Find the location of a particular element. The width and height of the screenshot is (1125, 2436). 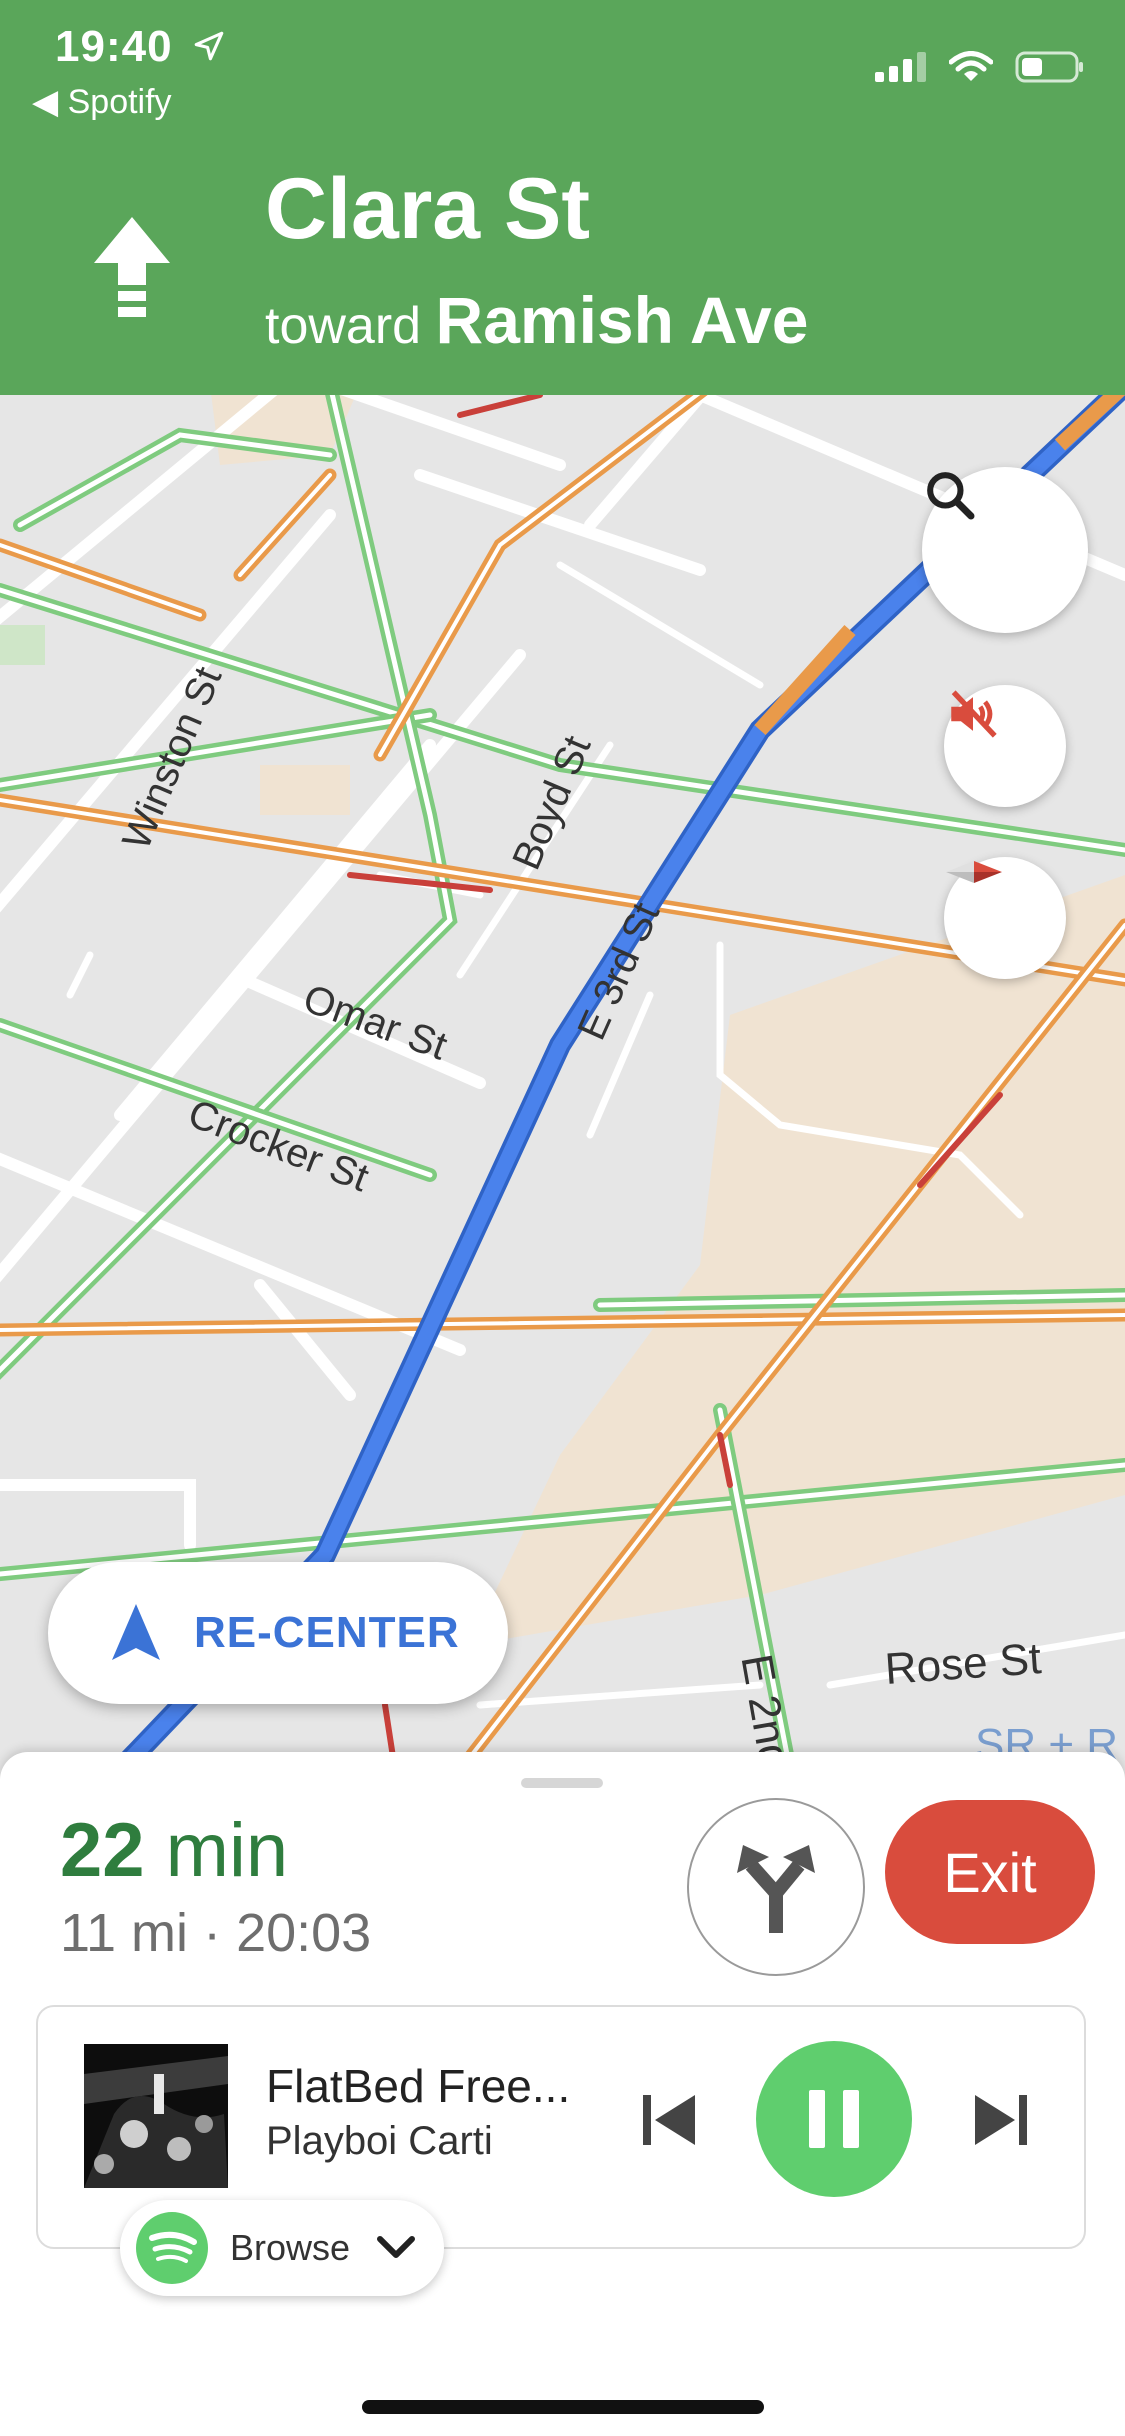

status-bar-time: 19:40 is located at coordinates (140, 47).